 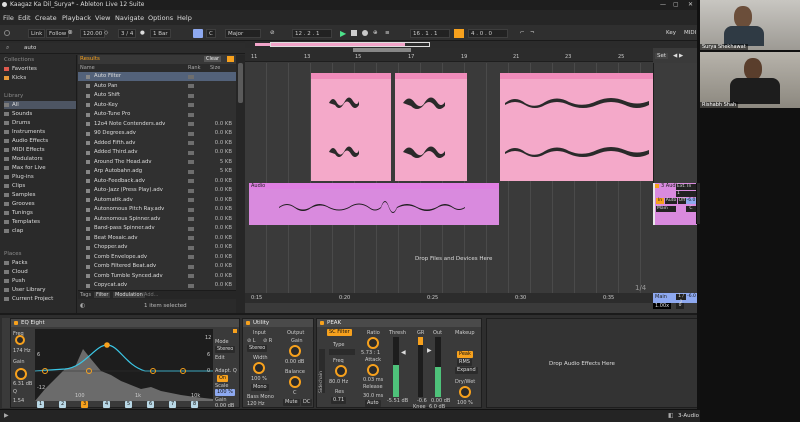 What do you see at coordinates (58, 33) in the screenshot?
I see `follow-button: Follow` at bounding box center [58, 33].